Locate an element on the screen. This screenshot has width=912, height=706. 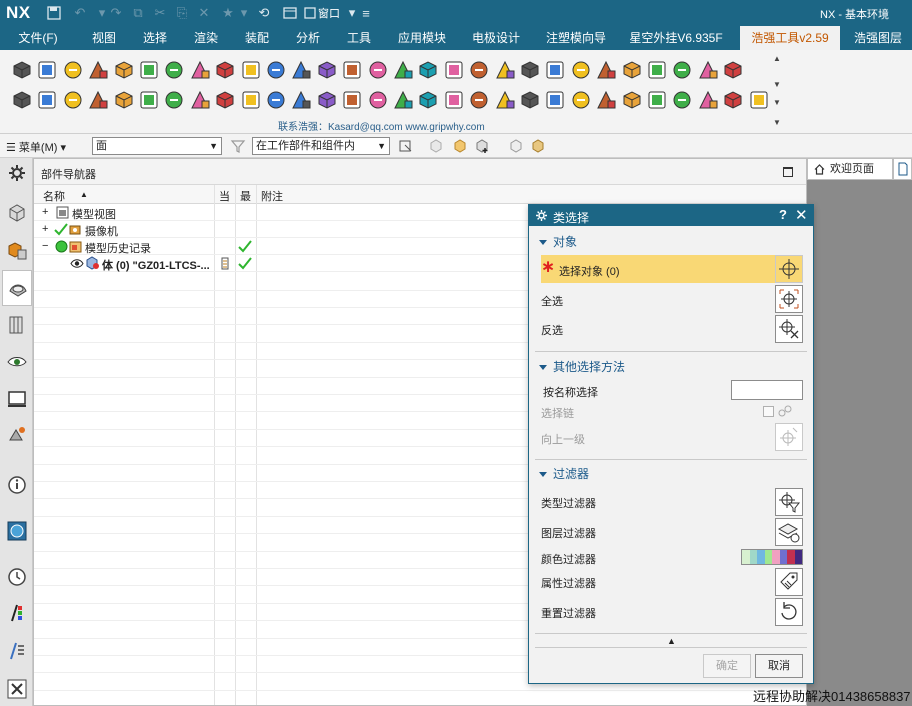
menu-button: ☰ 菜单(M) ▾ is located at coordinates (36, 147).